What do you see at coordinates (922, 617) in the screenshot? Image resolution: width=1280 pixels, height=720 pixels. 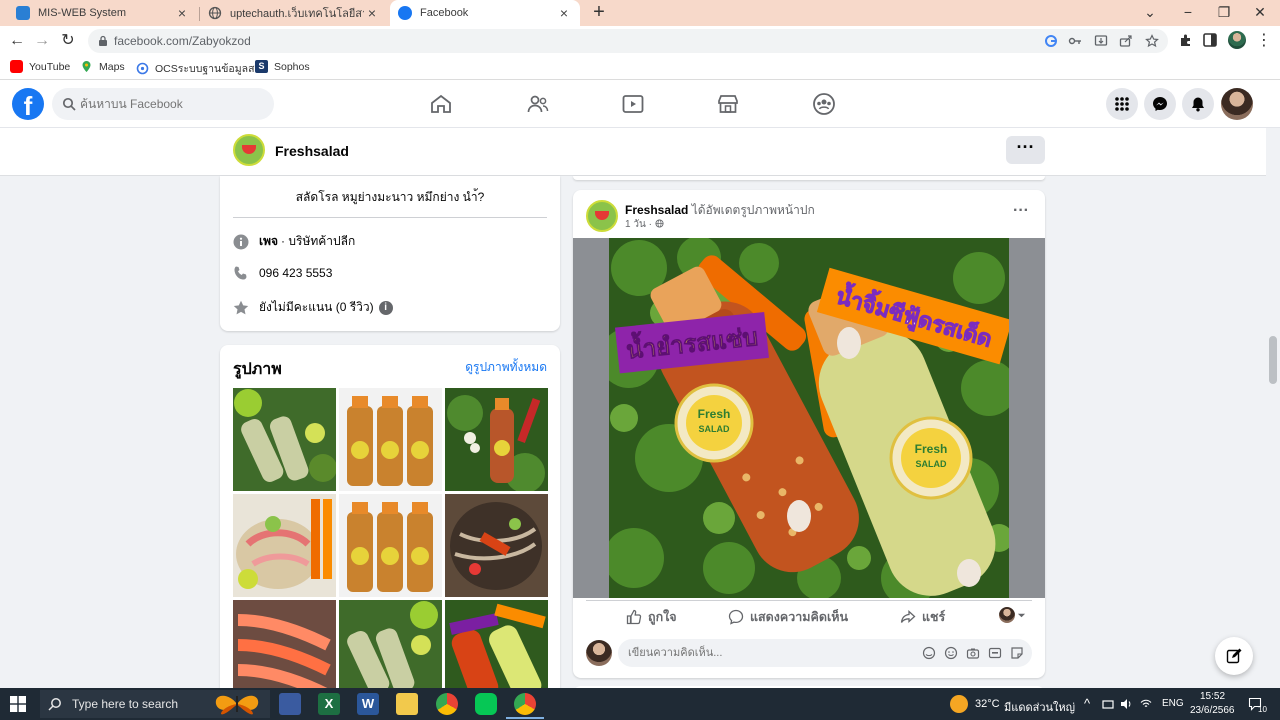 I see `share-button: แชร์` at bounding box center [922, 617].